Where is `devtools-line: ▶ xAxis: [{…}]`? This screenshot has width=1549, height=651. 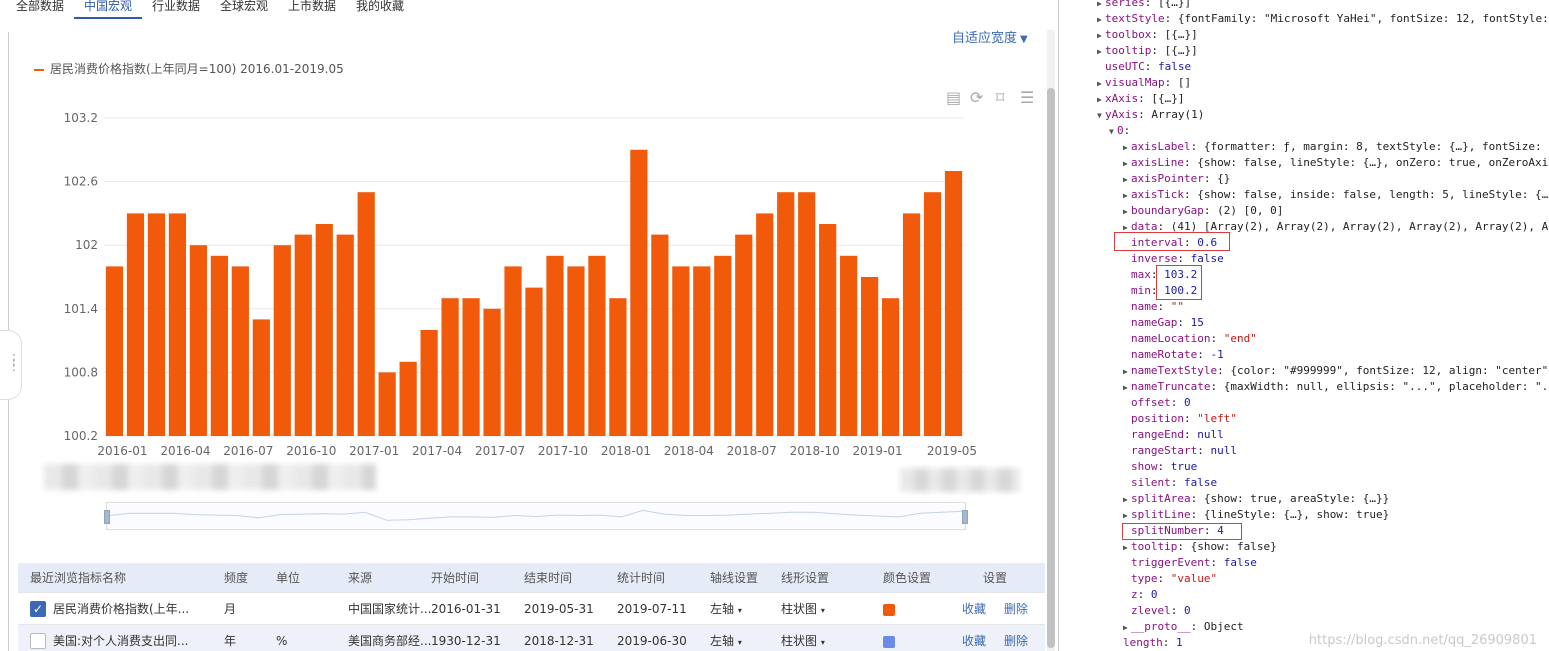 devtools-line: ▶ xAxis: [{…}] is located at coordinates (1141, 99).